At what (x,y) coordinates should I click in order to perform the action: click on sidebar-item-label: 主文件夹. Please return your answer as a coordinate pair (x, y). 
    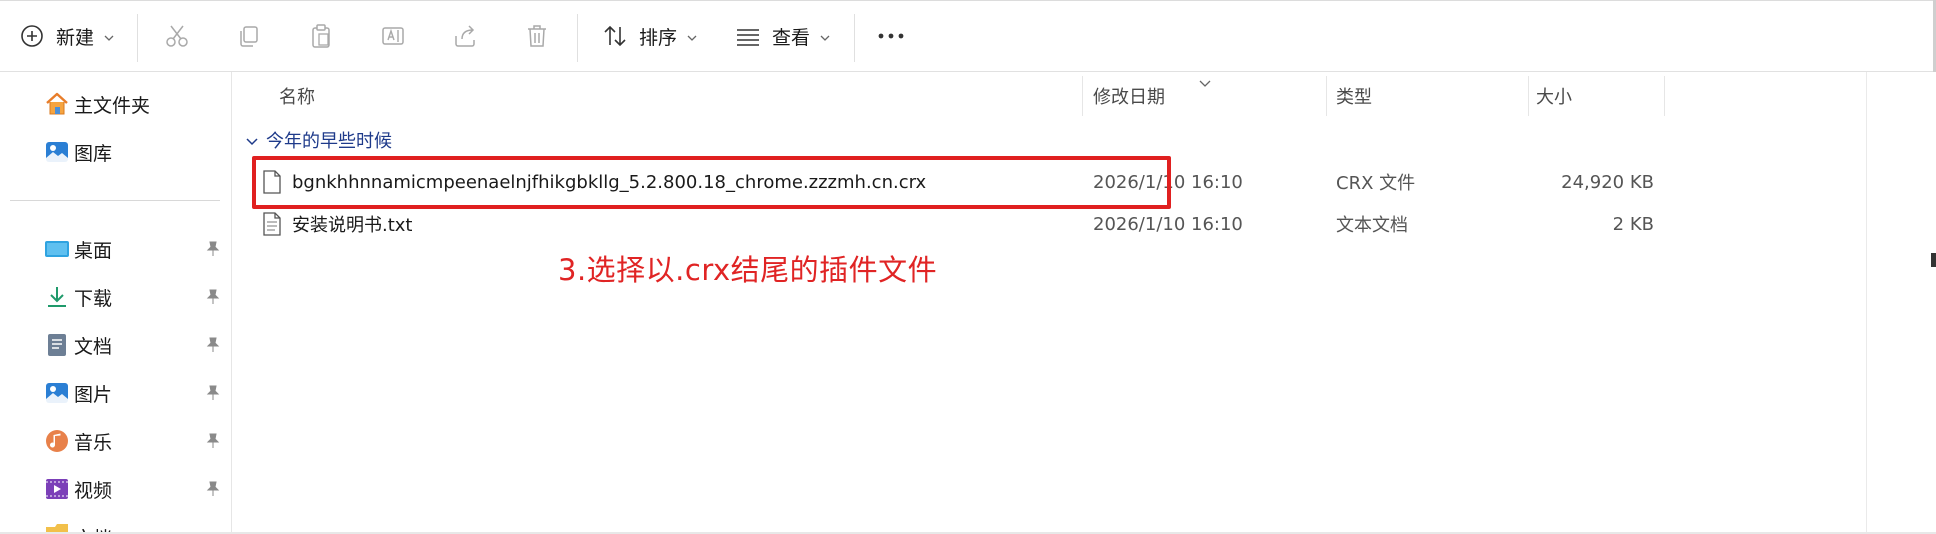
    Looking at the image, I should click on (112, 105).